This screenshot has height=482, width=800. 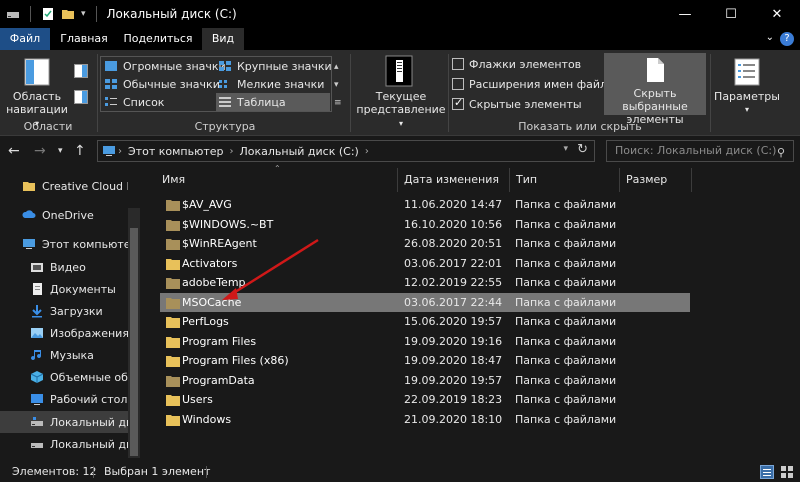 What do you see at coordinates (64, 267) in the screenshot?
I see `sidebar-item-video: Видео` at bounding box center [64, 267].